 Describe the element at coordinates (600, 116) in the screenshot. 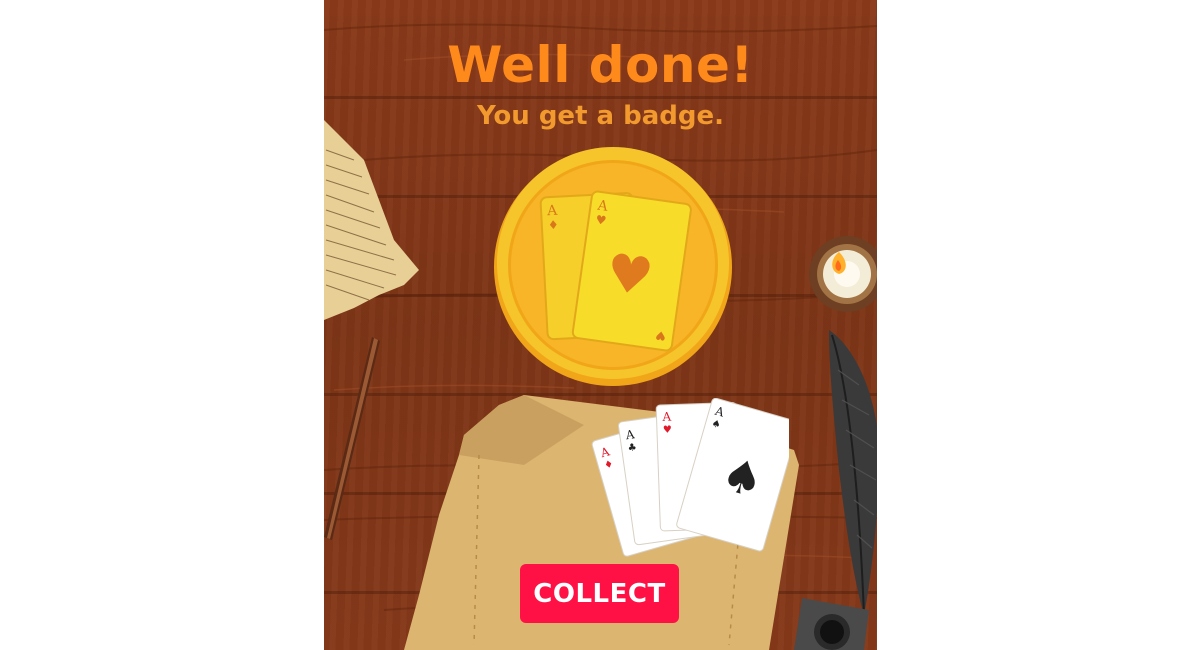

I see `reward-subtitle: You get a badge.` at that location.